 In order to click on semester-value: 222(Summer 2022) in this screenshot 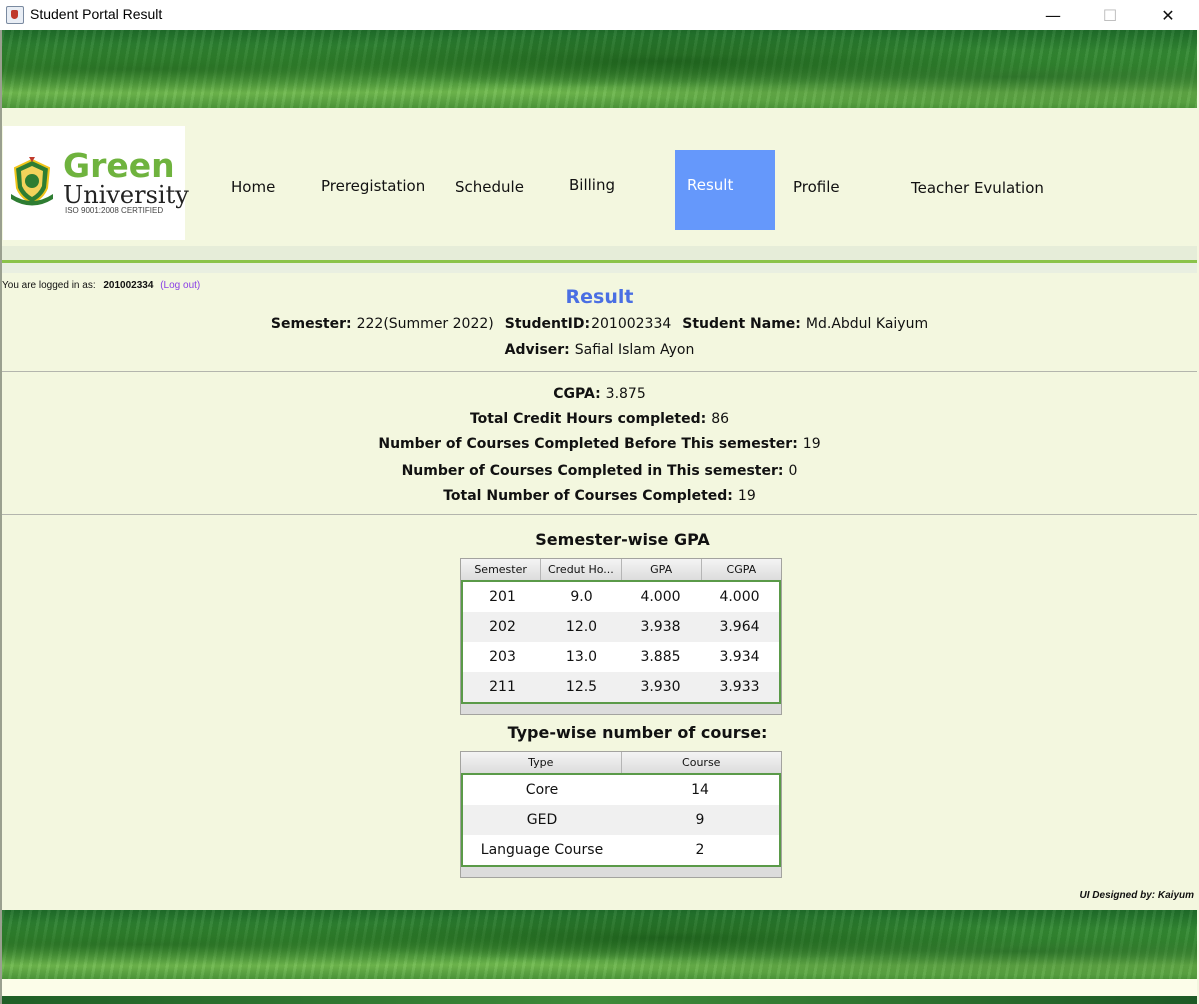, I will do `click(425, 324)`.